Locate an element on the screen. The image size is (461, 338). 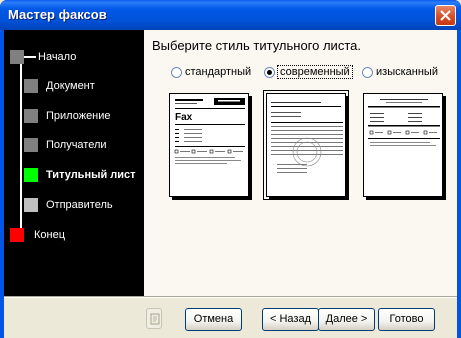
help-icon is located at coordinates (155, 319).